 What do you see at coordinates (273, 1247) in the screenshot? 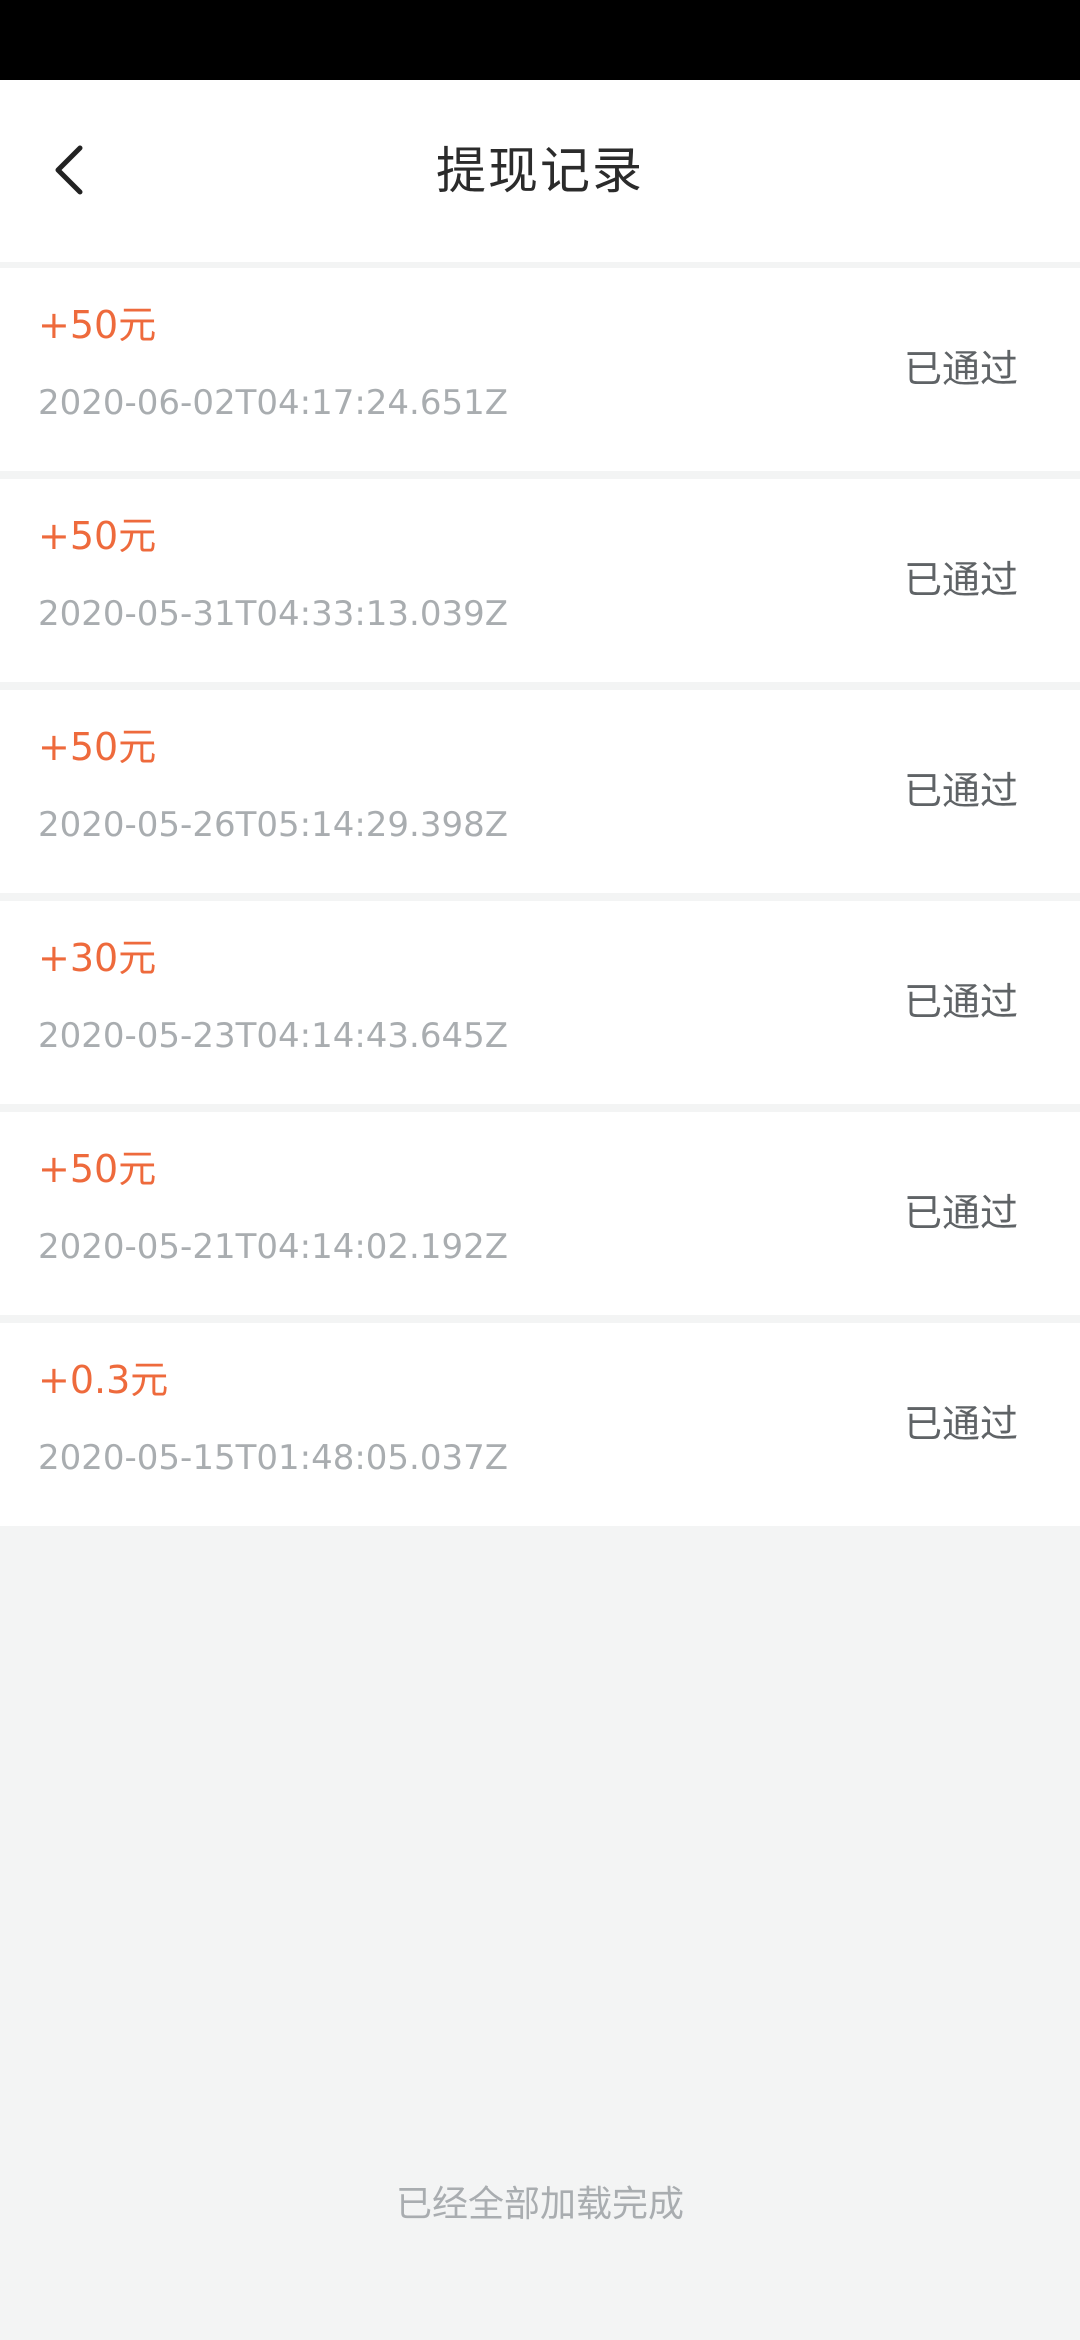
I see `record-time: 2020-05-21T04:14:02.192Z` at bounding box center [273, 1247].